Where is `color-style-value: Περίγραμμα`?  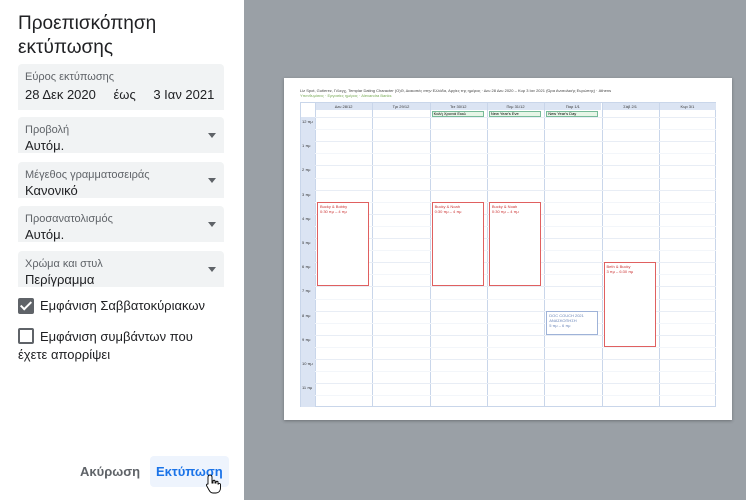 color-style-value: Περίγραμμα is located at coordinates (60, 279).